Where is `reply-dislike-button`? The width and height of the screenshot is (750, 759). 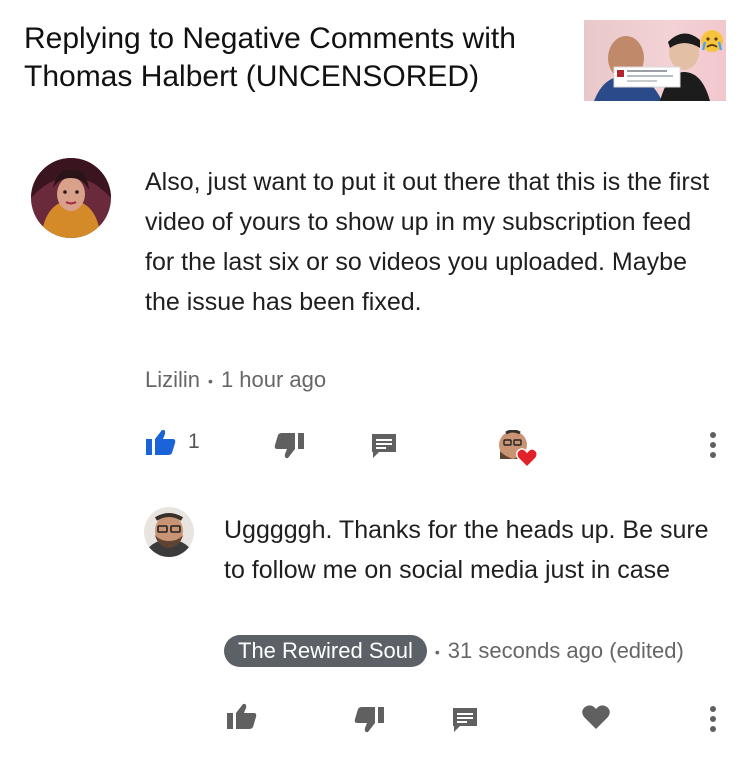 reply-dislike-button is located at coordinates (369, 720).